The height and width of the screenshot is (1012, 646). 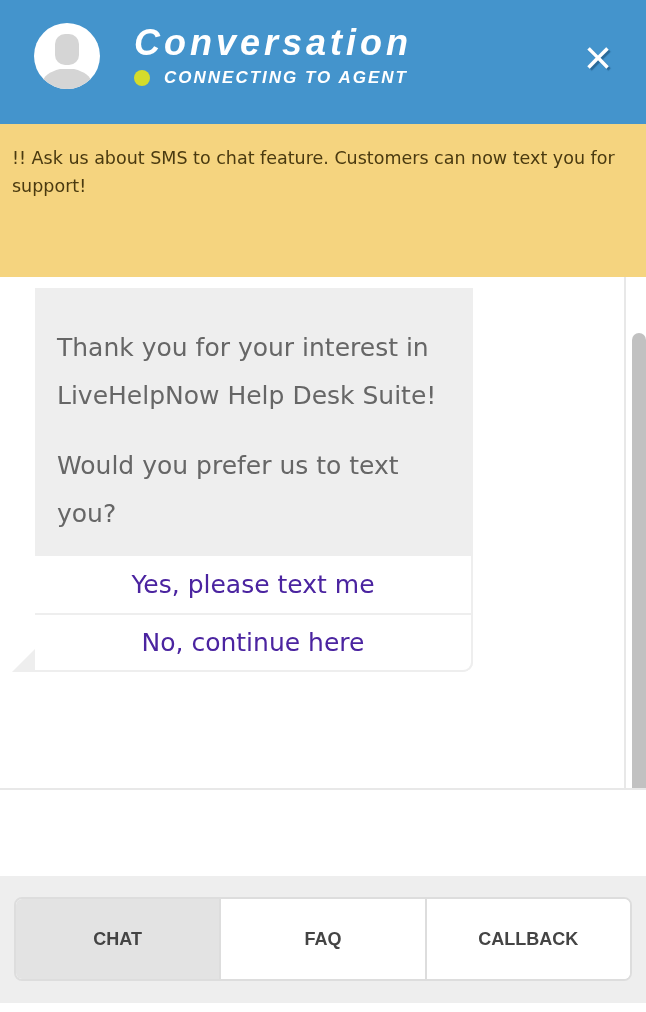 What do you see at coordinates (527, 939) in the screenshot?
I see `tab: CALLBACK` at bounding box center [527, 939].